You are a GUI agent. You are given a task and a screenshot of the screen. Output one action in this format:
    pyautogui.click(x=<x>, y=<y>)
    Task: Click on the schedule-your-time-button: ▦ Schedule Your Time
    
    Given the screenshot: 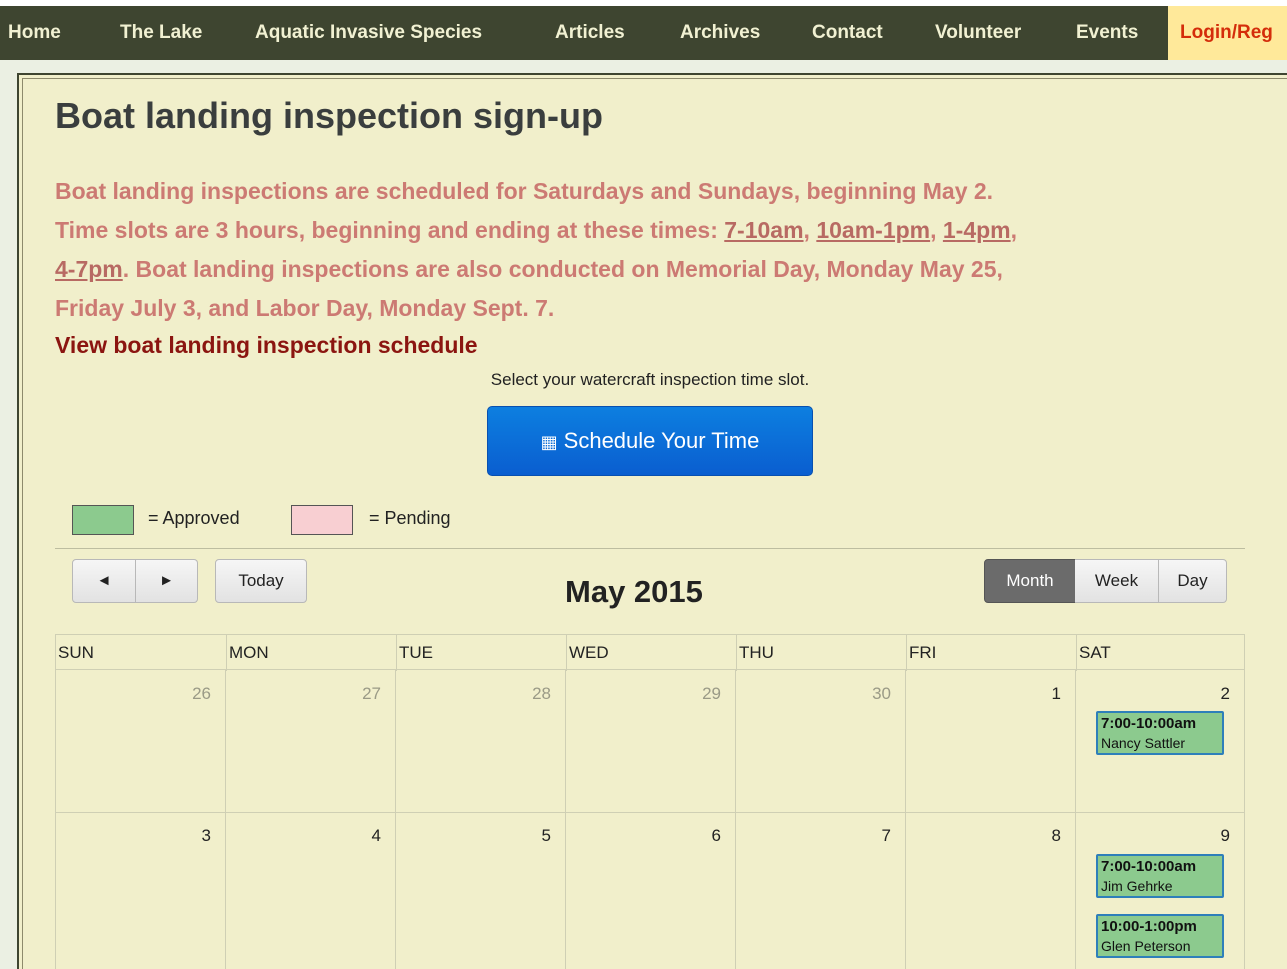 What is the action you would take?
    pyautogui.click(x=650, y=441)
    